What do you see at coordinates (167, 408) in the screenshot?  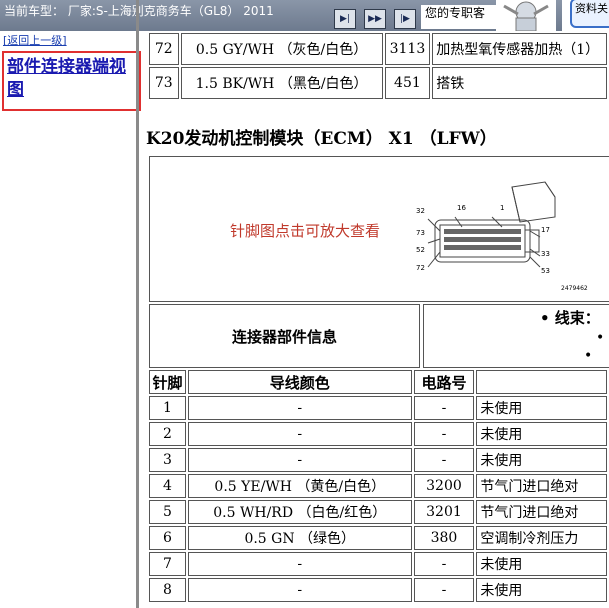 I see `pin-cell: 1` at bounding box center [167, 408].